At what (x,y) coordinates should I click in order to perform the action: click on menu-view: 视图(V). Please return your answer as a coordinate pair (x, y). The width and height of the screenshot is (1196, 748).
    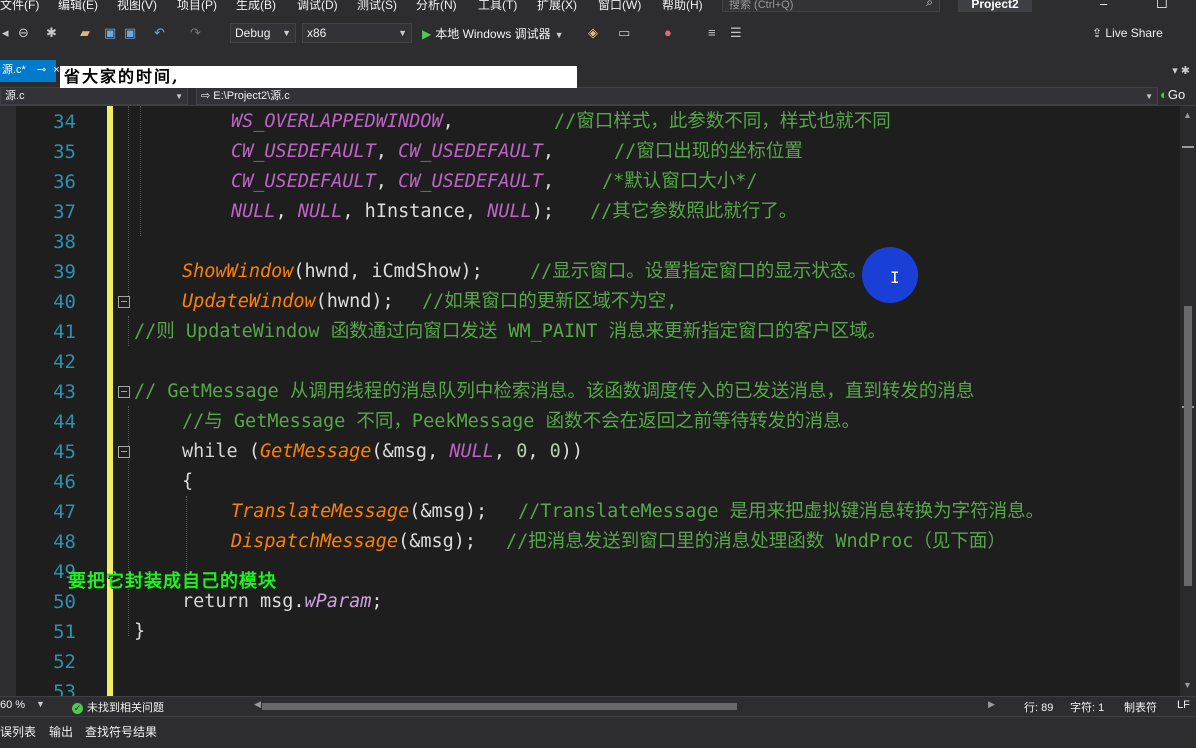
    Looking at the image, I should click on (137, 6).